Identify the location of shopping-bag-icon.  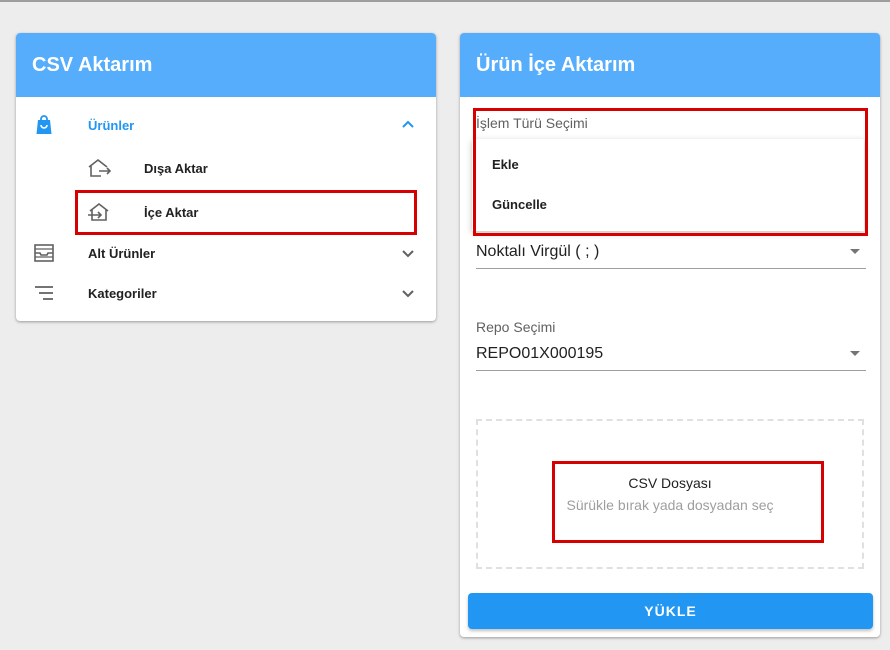
(44, 124).